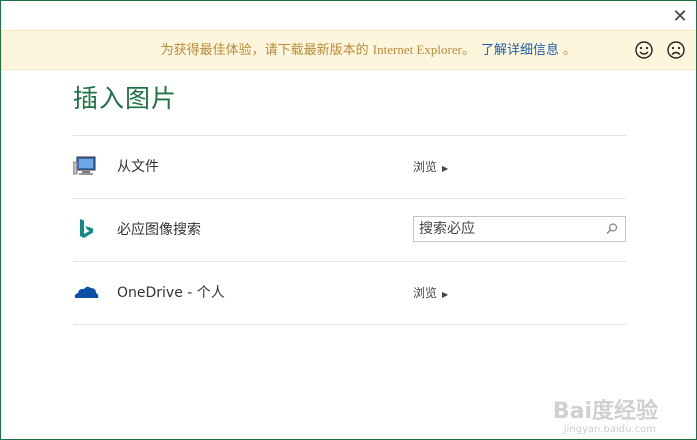  I want to click on browse-file-button: 浏览 ▶, so click(430, 167).